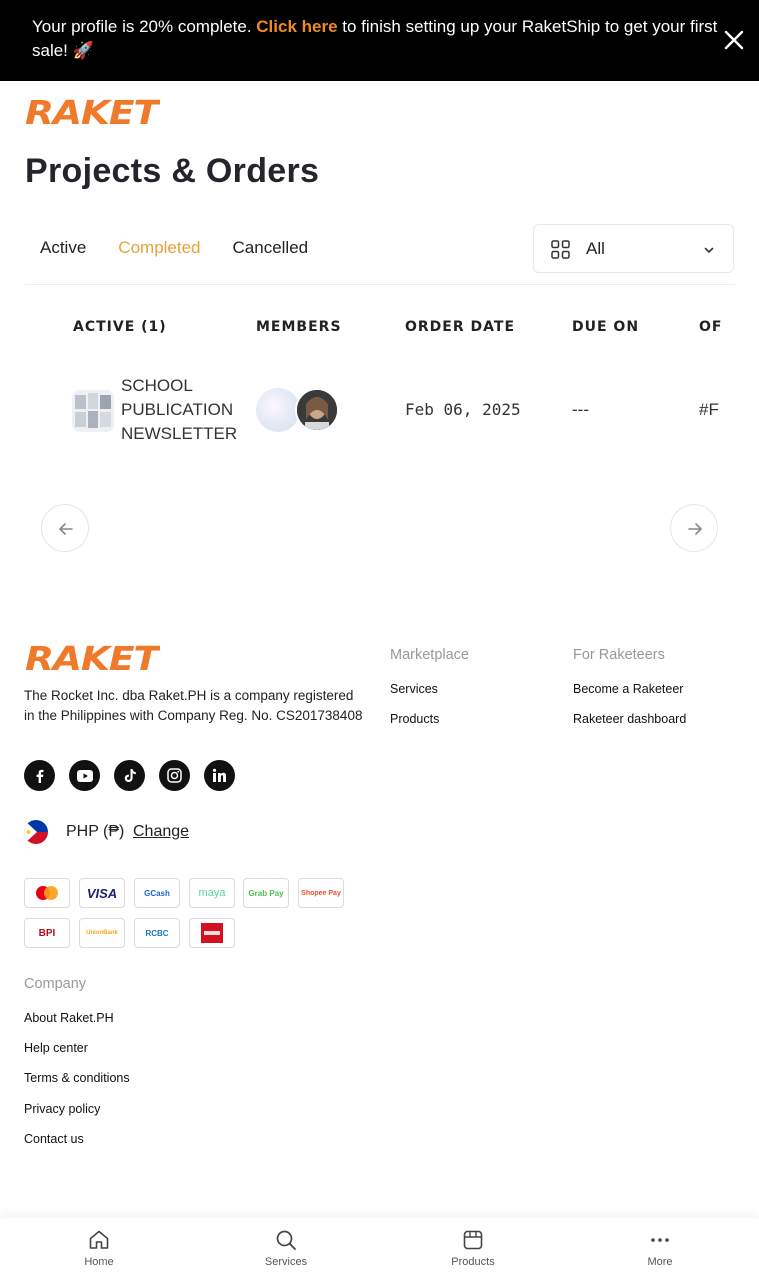 This screenshot has height=1280, width=759. Describe the element at coordinates (709, 409) in the screenshot. I see `order-number: #F` at that location.